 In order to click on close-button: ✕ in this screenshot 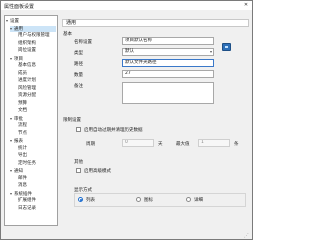, I will do `click(246, 5)`.